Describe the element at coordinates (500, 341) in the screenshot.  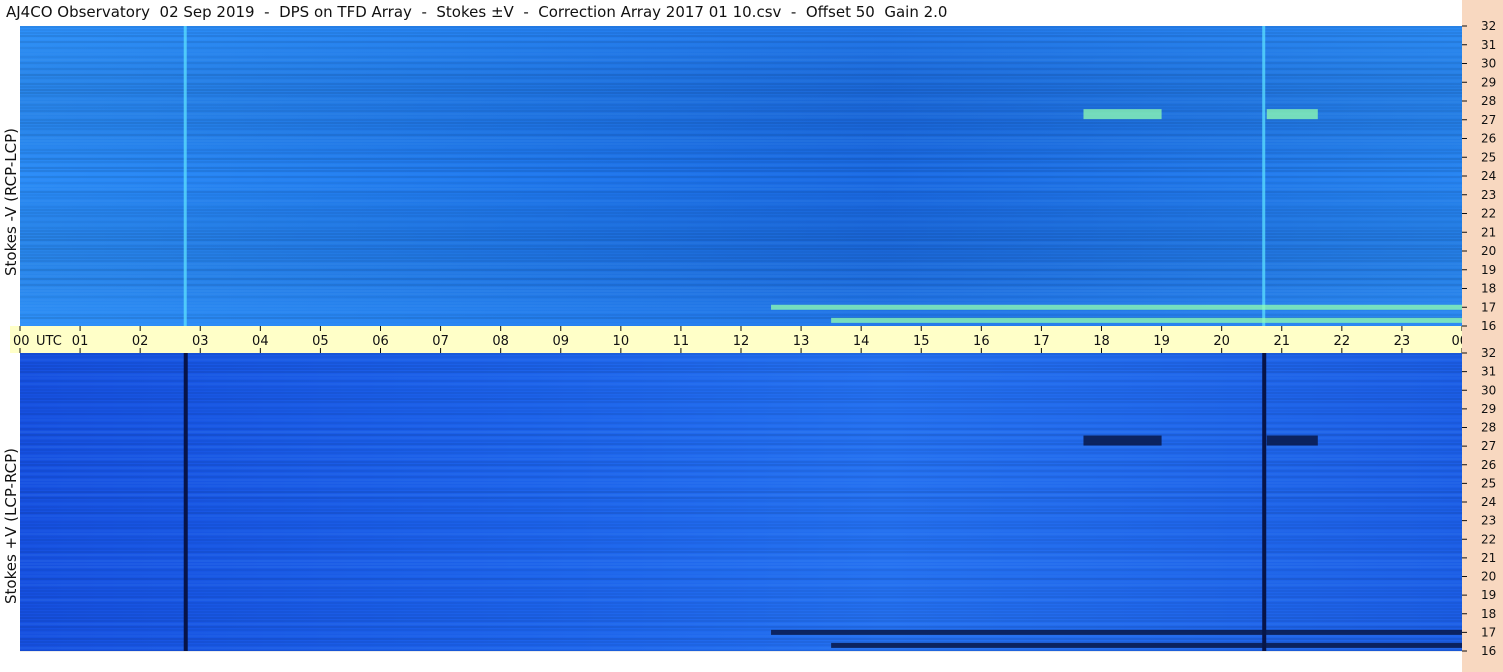
I see `x-tick-label: 08` at that location.